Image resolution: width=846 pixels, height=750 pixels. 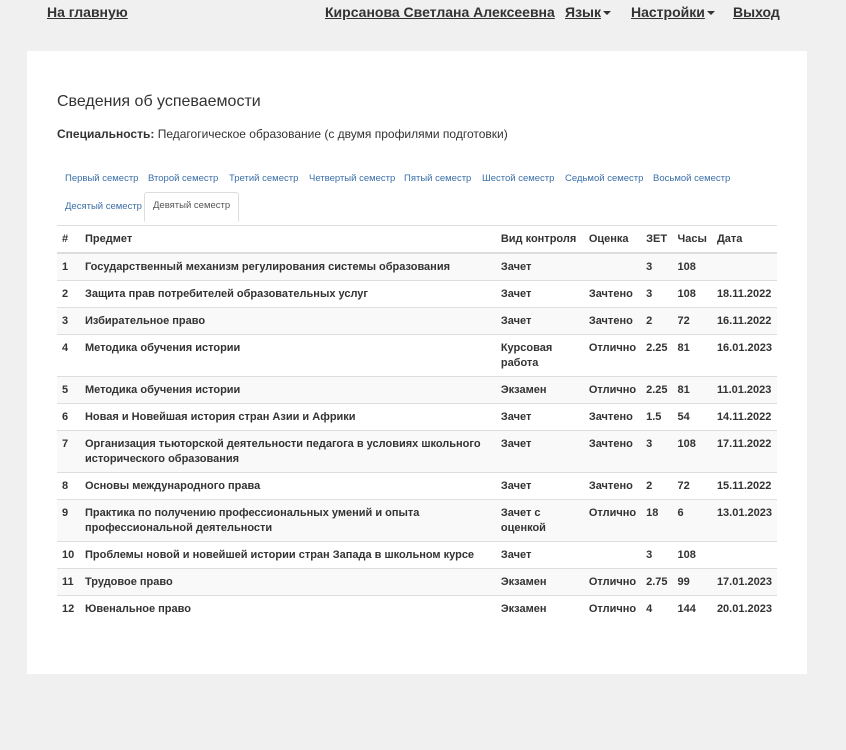 I want to click on tab-semester-5: Пятый семестр, so click(x=437, y=179).